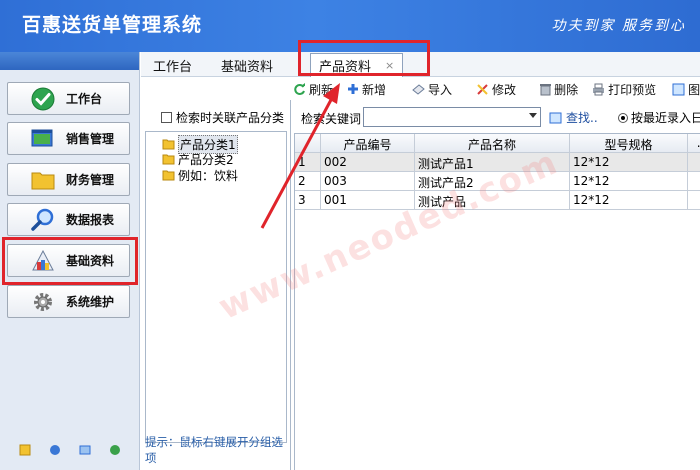 This screenshot has height=470, width=700. I want to click on toolbar: 刷新 新增 导入 修改 删除 打印预览 图, so click(496, 89).